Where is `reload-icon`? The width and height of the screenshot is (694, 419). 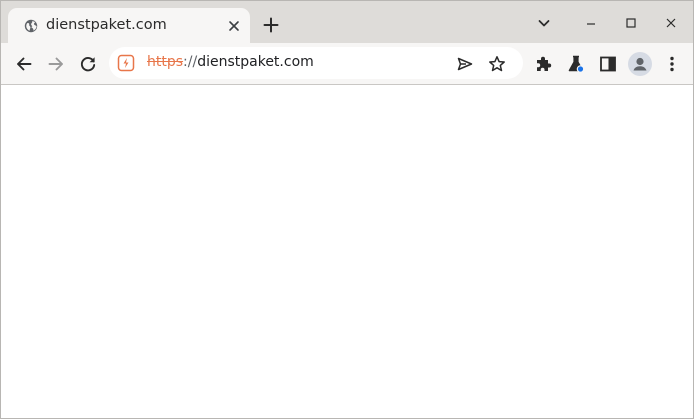 reload-icon is located at coordinates (88, 64).